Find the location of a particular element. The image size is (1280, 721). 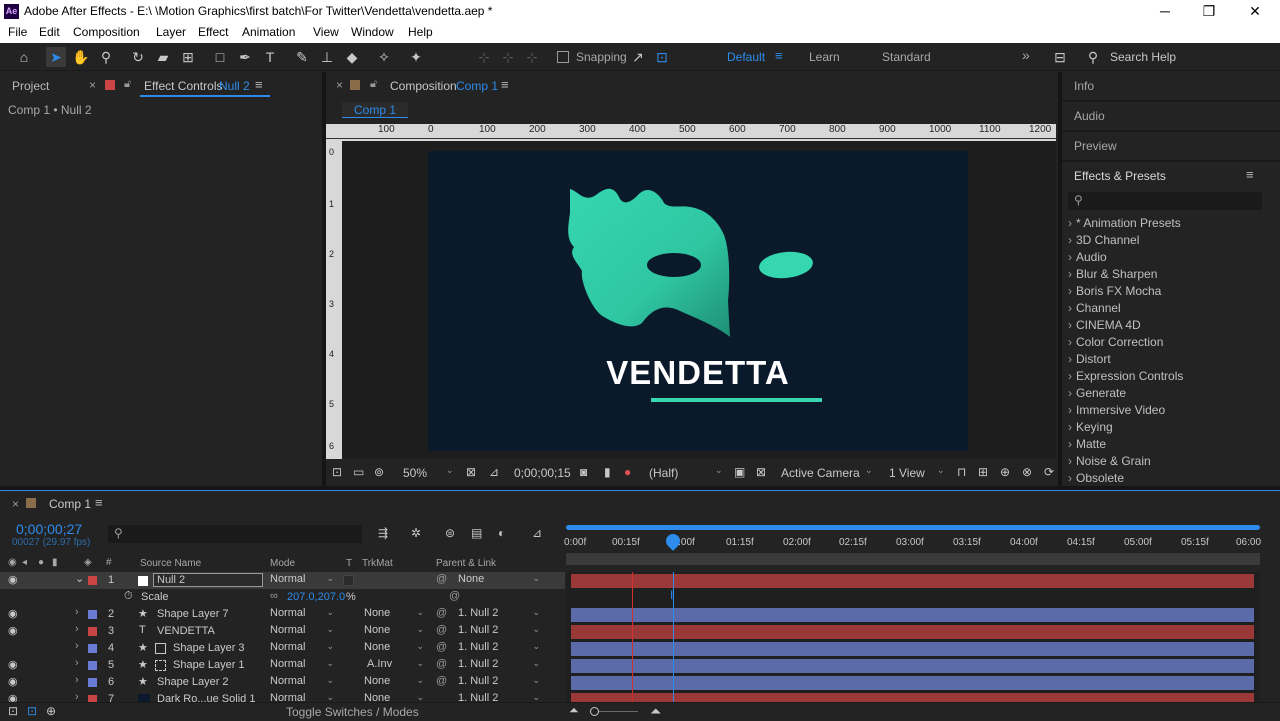

trkmat-dropdown: A.Inv ⌄ is located at coordinates (396, 665).